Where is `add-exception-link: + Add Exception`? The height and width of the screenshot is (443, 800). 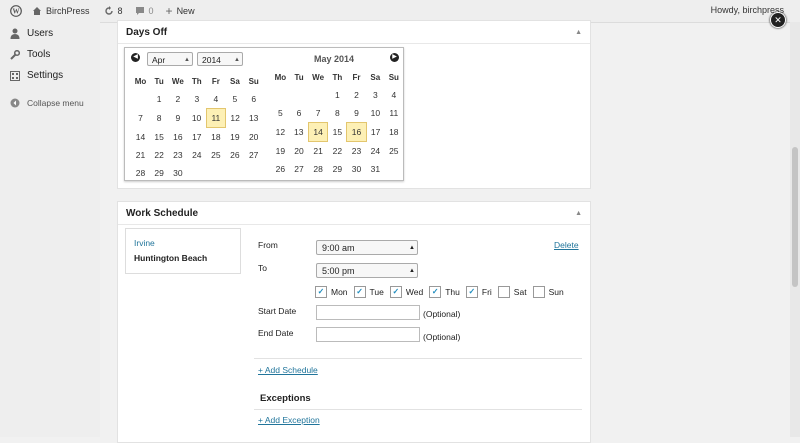
add-exception-link: + Add Exception is located at coordinates (289, 420).